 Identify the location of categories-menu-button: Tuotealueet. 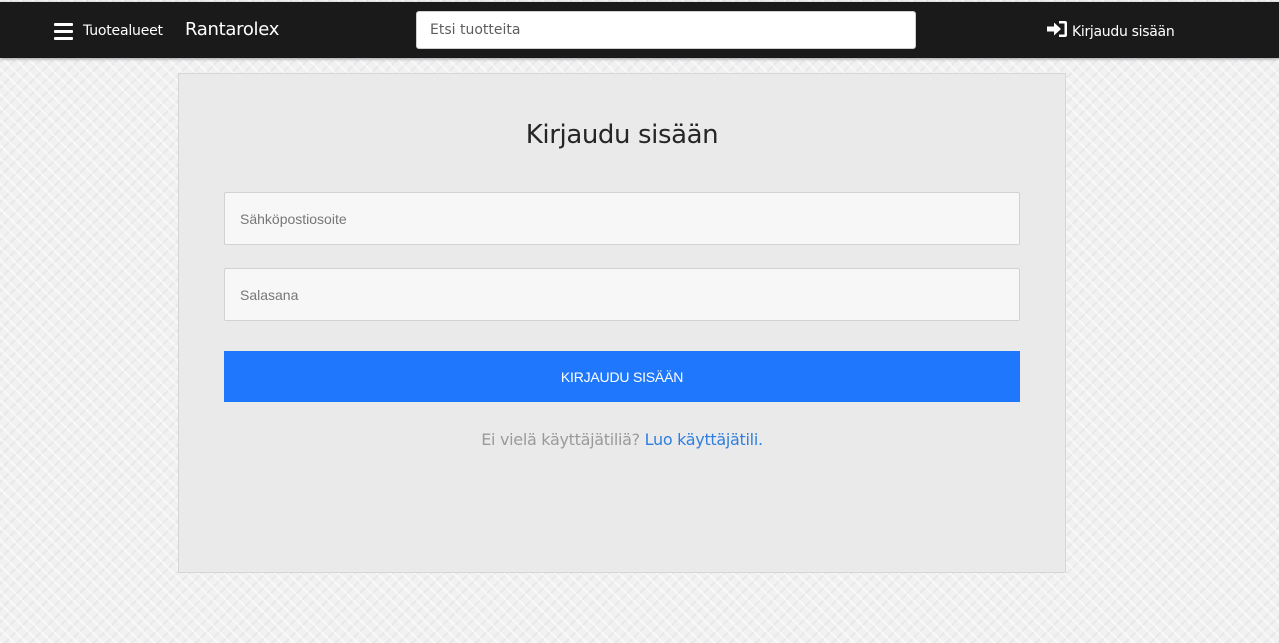
(108, 31).